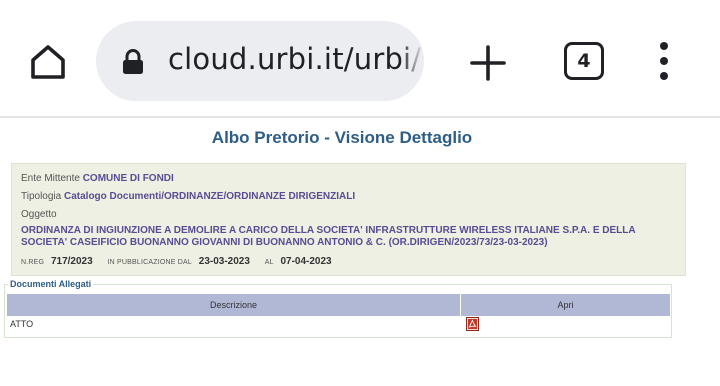  Describe the element at coordinates (472, 324) in the screenshot. I see `pdf-icon` at that location.